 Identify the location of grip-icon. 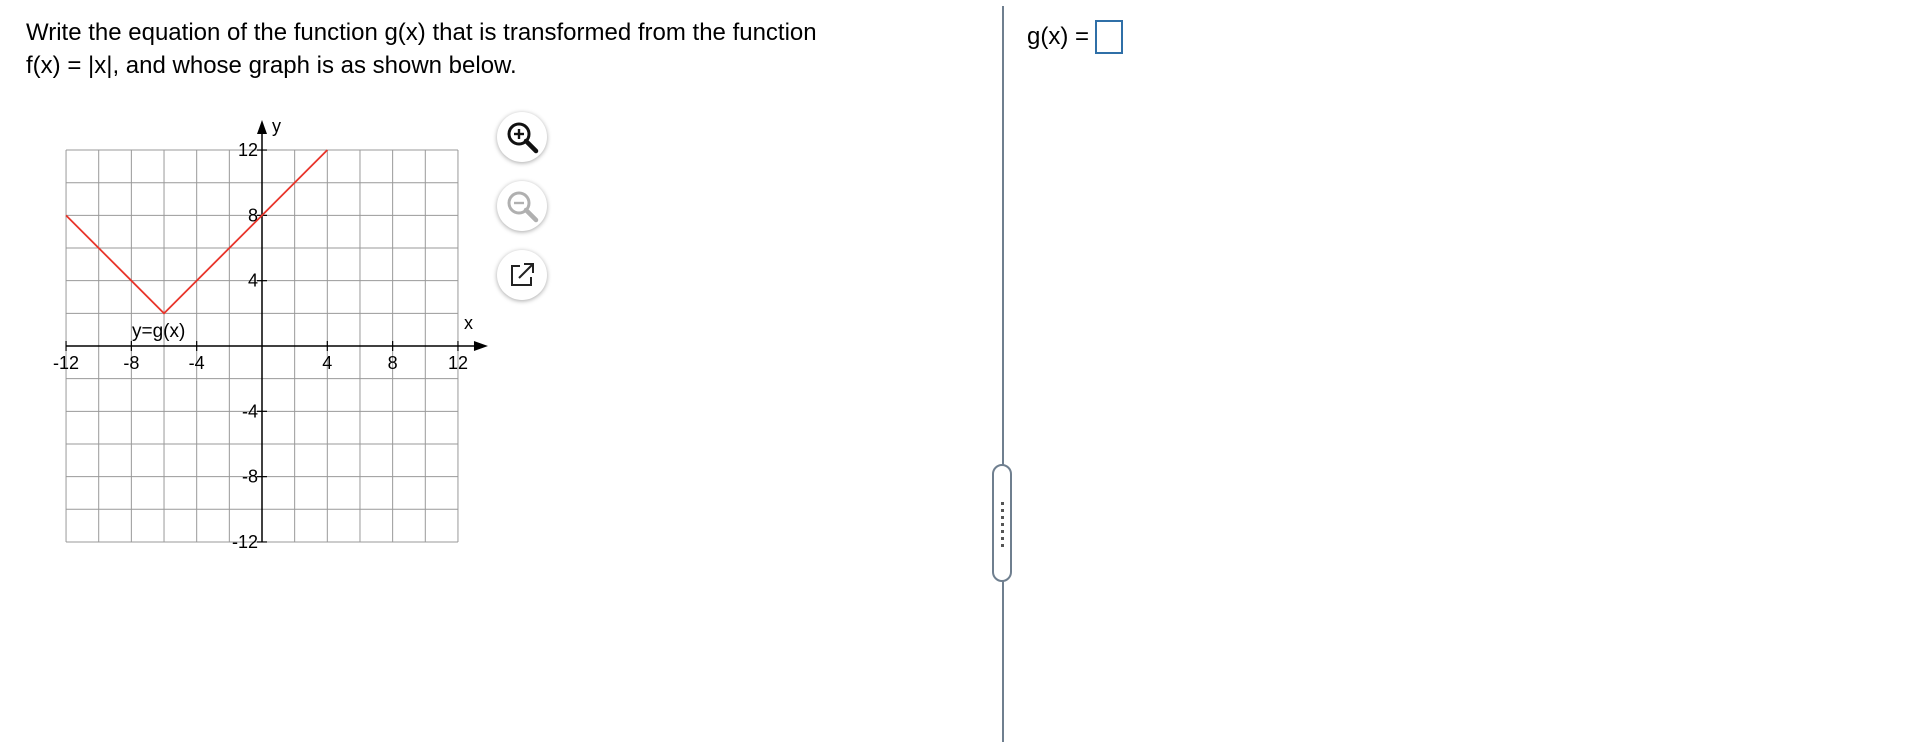
(1002, 525).